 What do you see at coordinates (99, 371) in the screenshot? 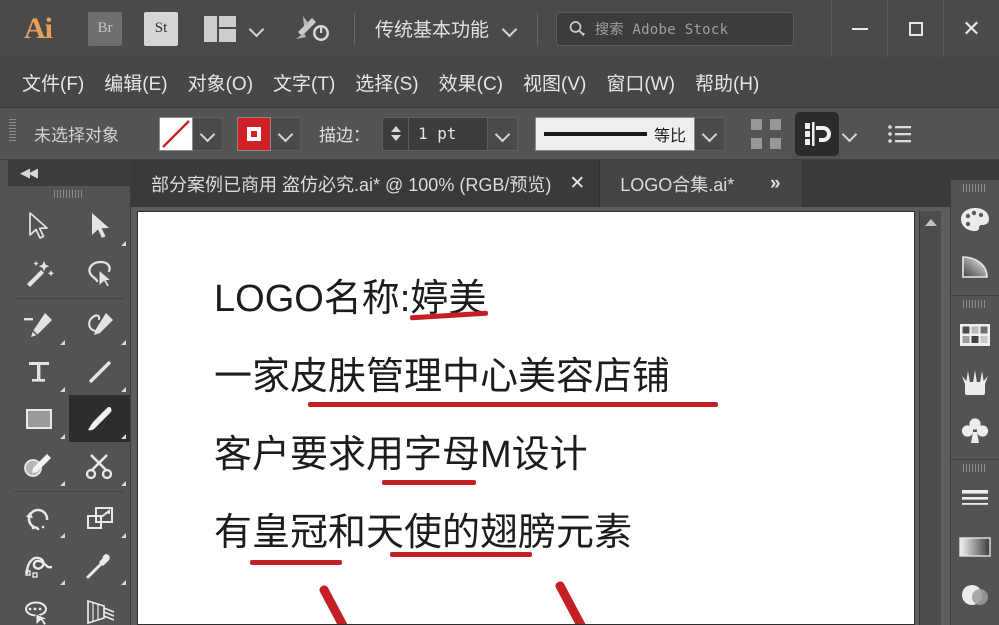
I see `line-segment-tool` at bounding box center [99, 371].